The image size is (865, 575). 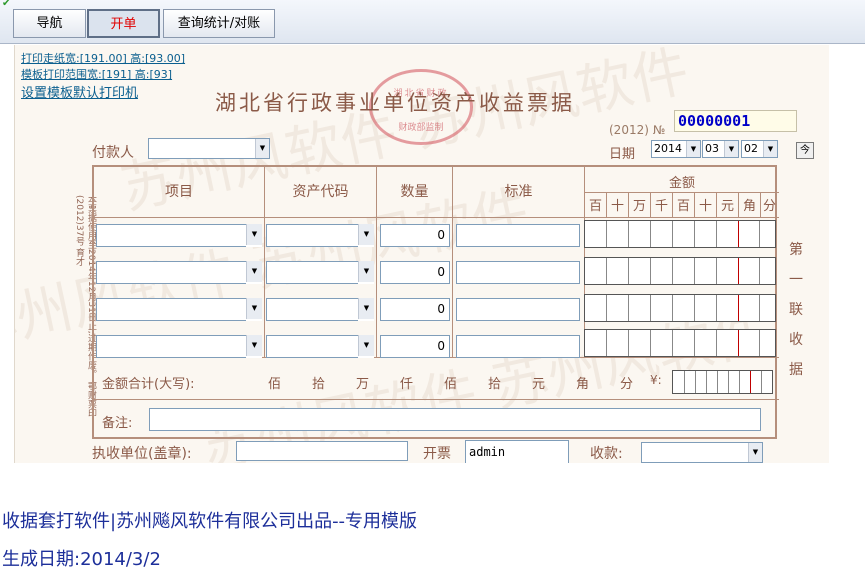 I want to click on total-unit: 万, so click(x=363, y=384).